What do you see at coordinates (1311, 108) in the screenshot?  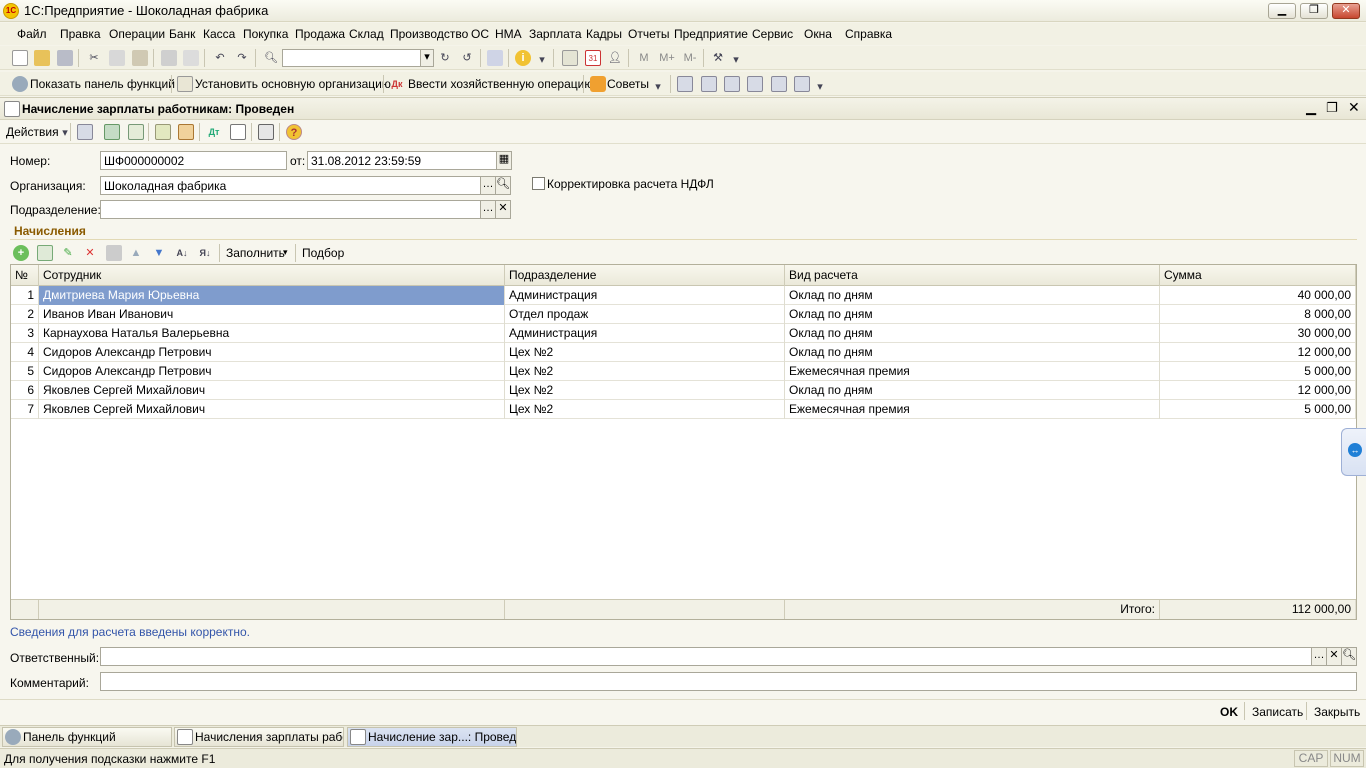 I see `doc-minimize-icon: ▁` at bounding box center [1311, 108].